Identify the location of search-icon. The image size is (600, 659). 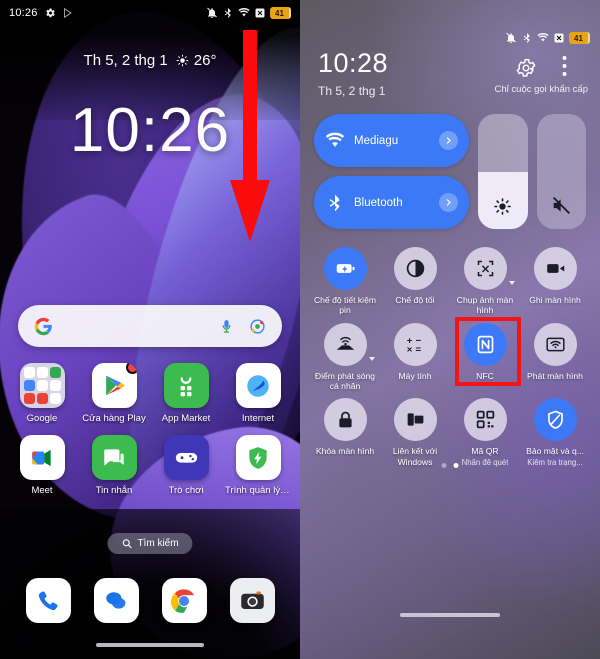
(127, 544).